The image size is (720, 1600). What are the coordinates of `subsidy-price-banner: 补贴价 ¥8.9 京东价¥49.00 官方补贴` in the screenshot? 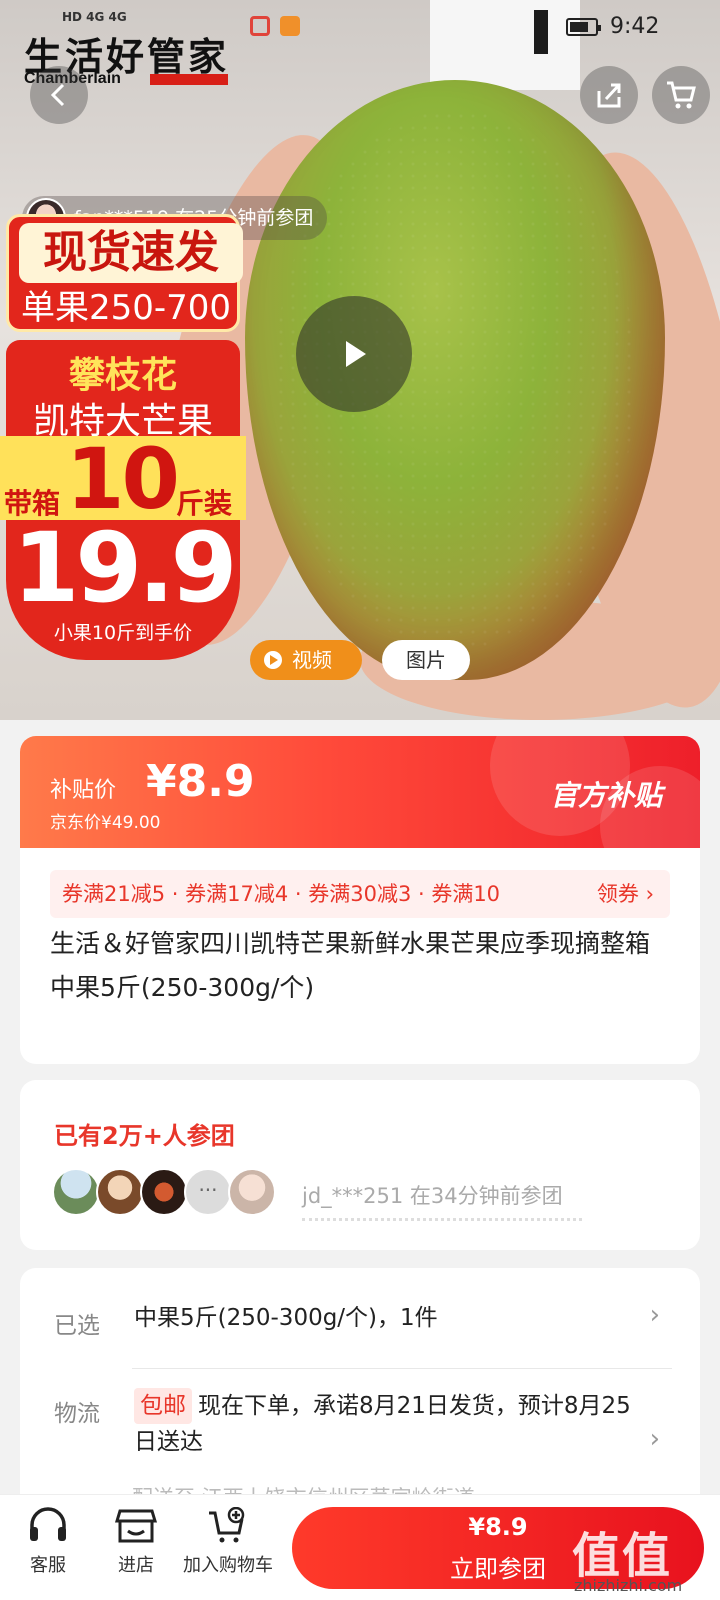 It's located at (360, 811).